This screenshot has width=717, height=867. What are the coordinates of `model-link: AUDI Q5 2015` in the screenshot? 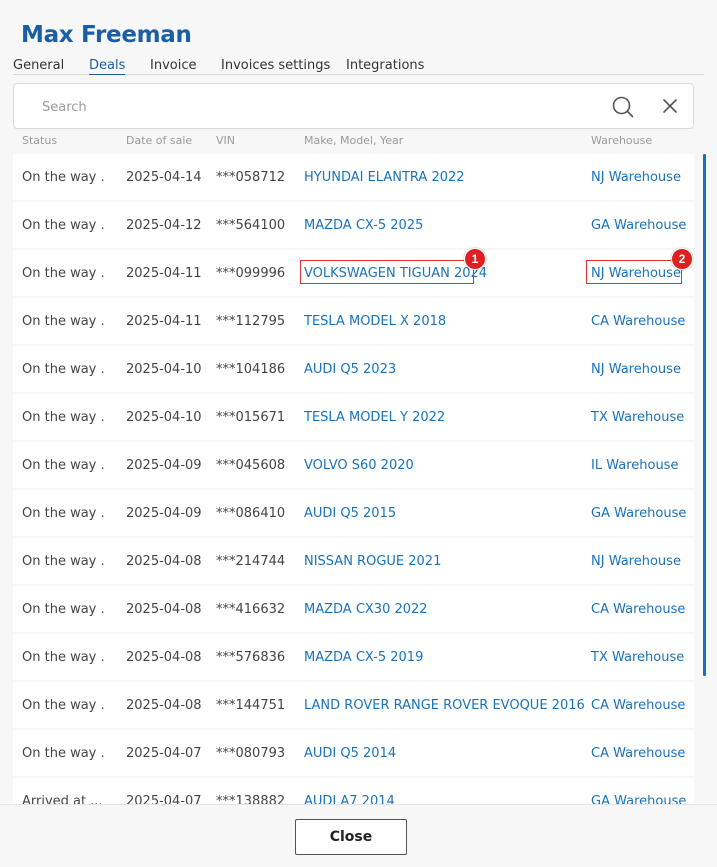 It's located at (350, 513).